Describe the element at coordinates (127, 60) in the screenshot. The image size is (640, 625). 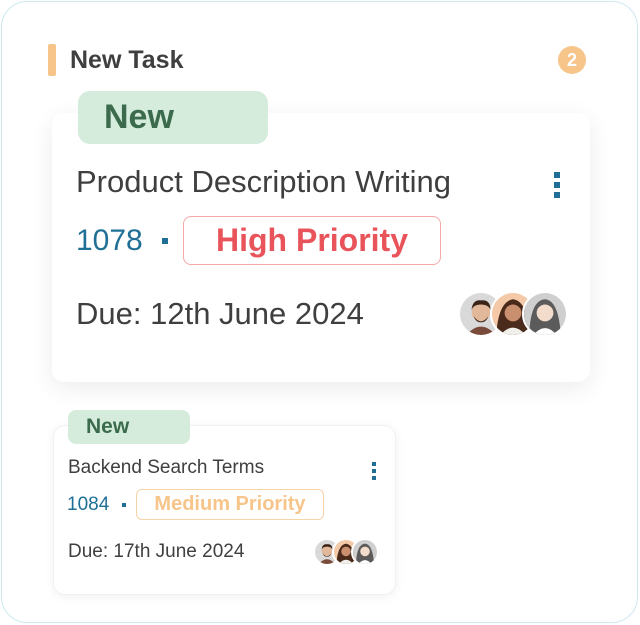
I see `column-title: New Task` at that location.